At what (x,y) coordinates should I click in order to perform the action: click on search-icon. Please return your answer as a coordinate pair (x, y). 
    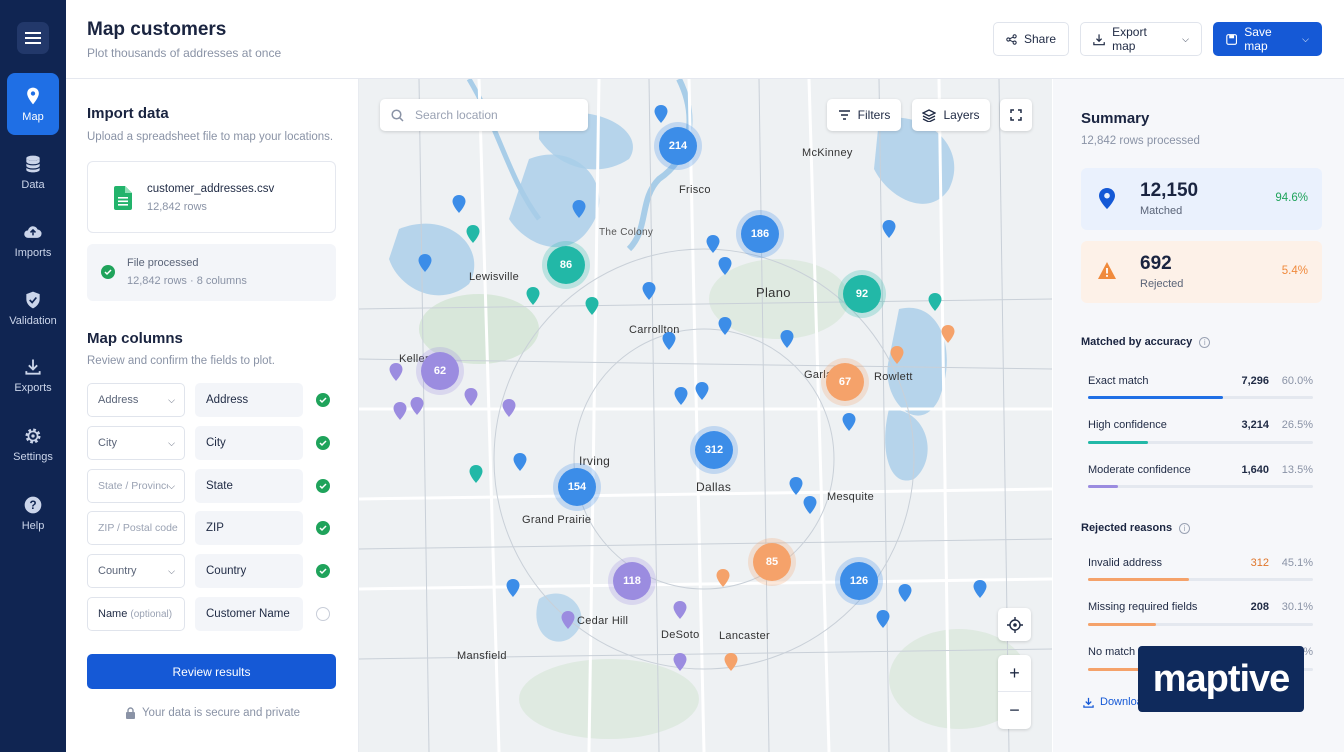
    Looking at the image, I should click on (397, 115).